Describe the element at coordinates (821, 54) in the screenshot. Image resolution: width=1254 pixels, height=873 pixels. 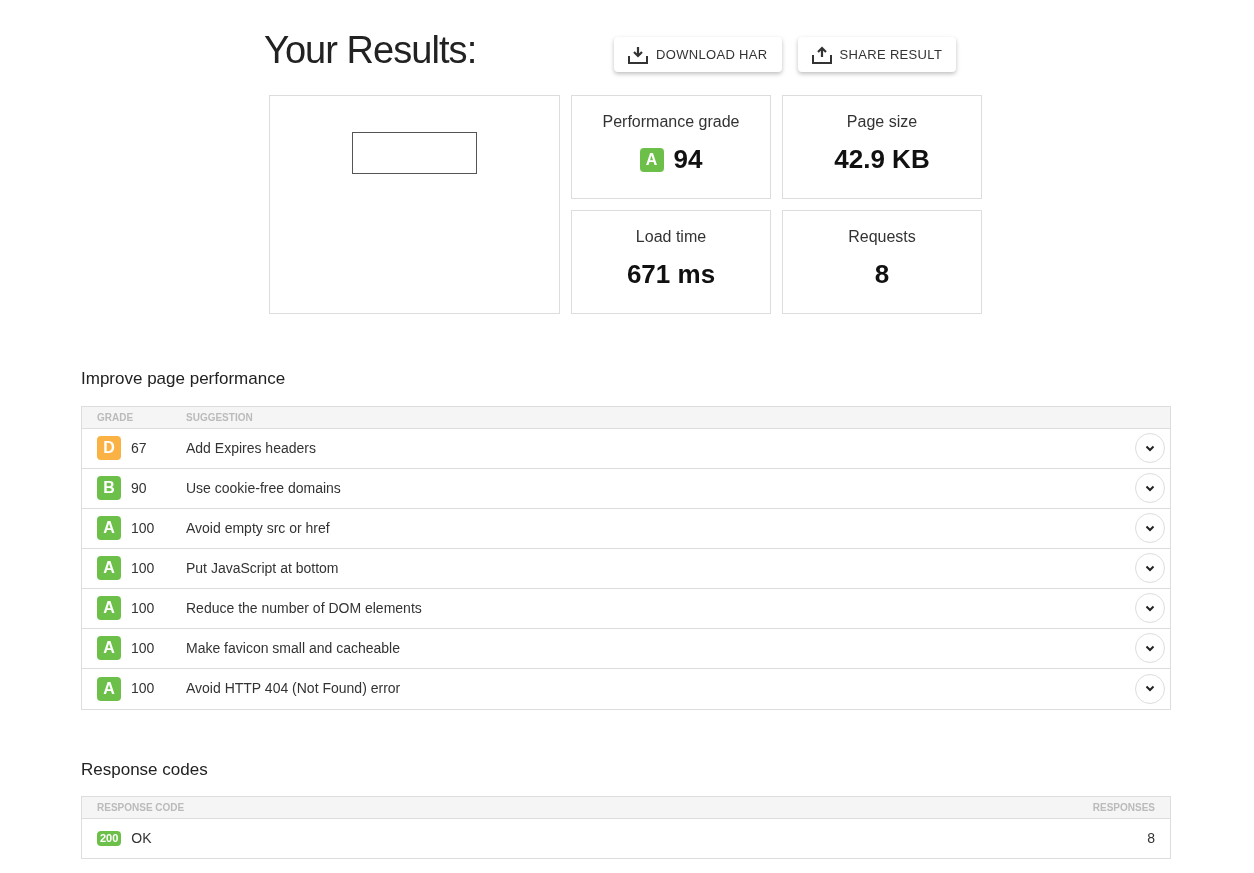
I see `upload-icon` at that location.